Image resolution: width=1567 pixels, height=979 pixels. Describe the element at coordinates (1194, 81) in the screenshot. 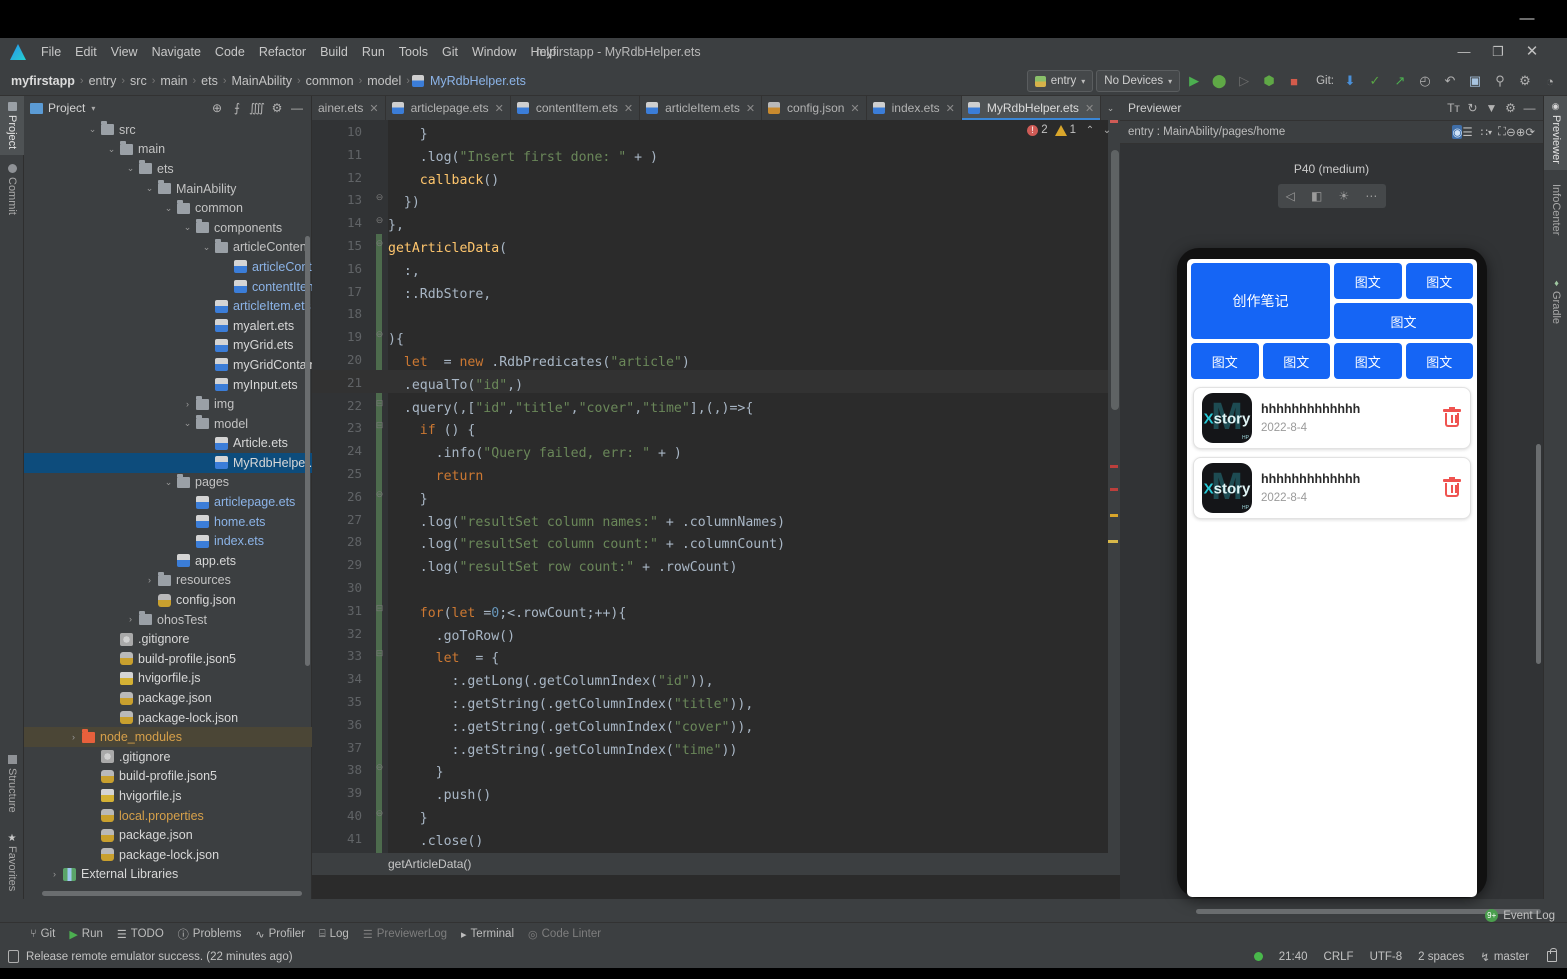

I see `run-icon: ▶` at that location.